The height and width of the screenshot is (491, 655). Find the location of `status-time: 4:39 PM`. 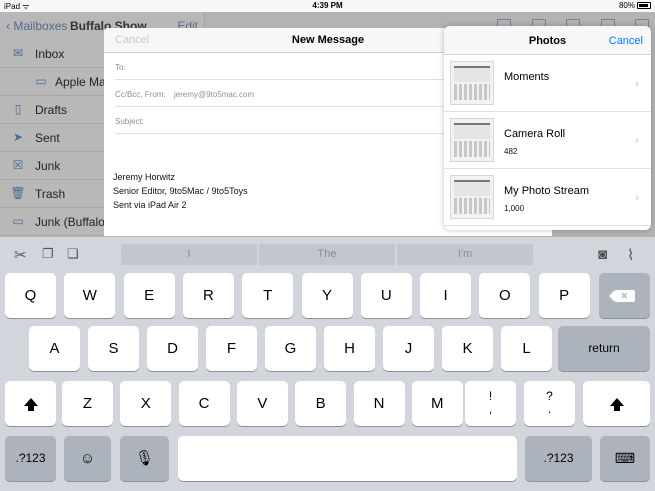

status-time: 4:39 PM is located at coordinates (327, 5).